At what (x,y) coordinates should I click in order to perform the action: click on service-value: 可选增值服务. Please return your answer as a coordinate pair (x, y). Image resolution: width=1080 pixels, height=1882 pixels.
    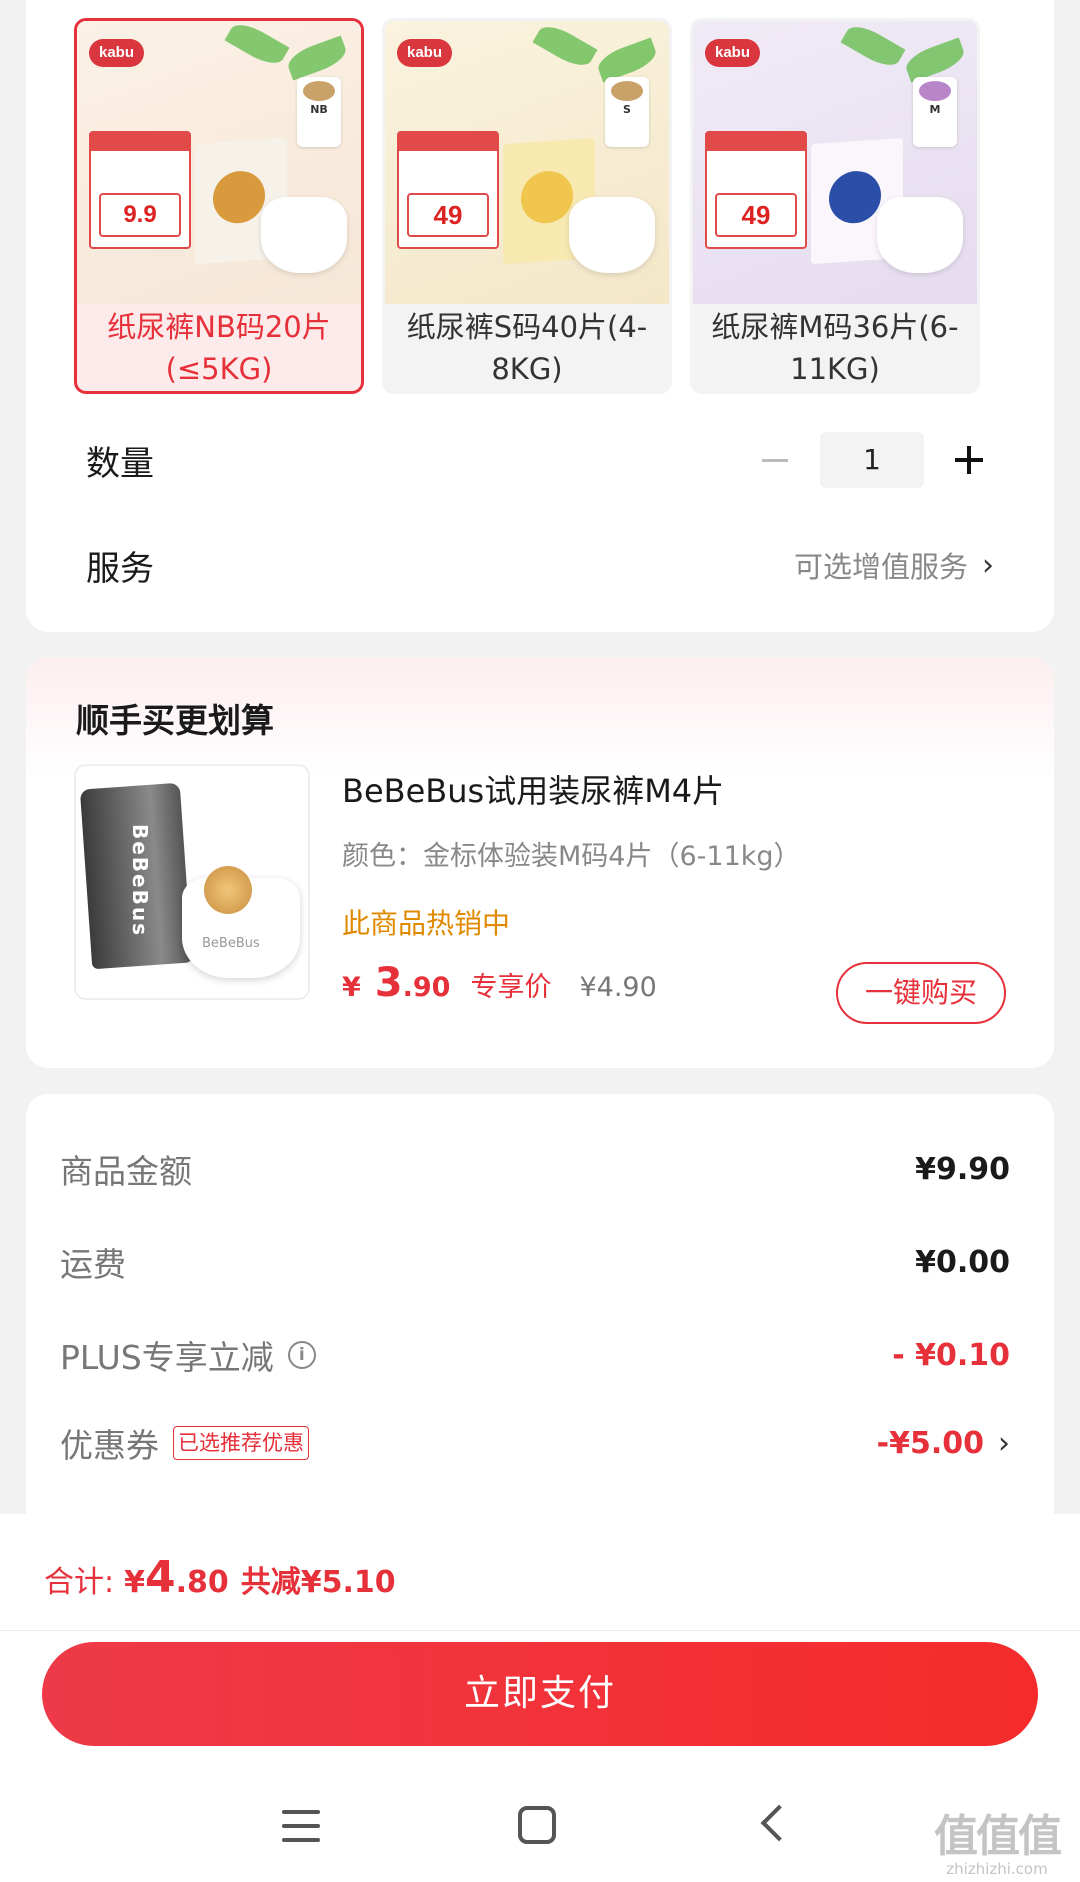
    Looking at the image, I should click on (880, 567).